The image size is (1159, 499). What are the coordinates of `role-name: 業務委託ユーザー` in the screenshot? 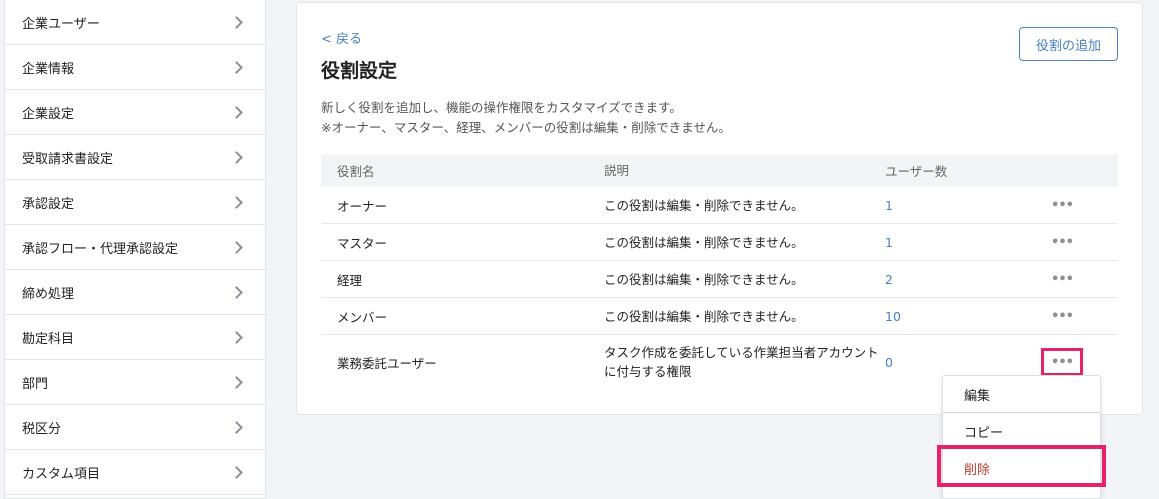 It's located at (387, 363).